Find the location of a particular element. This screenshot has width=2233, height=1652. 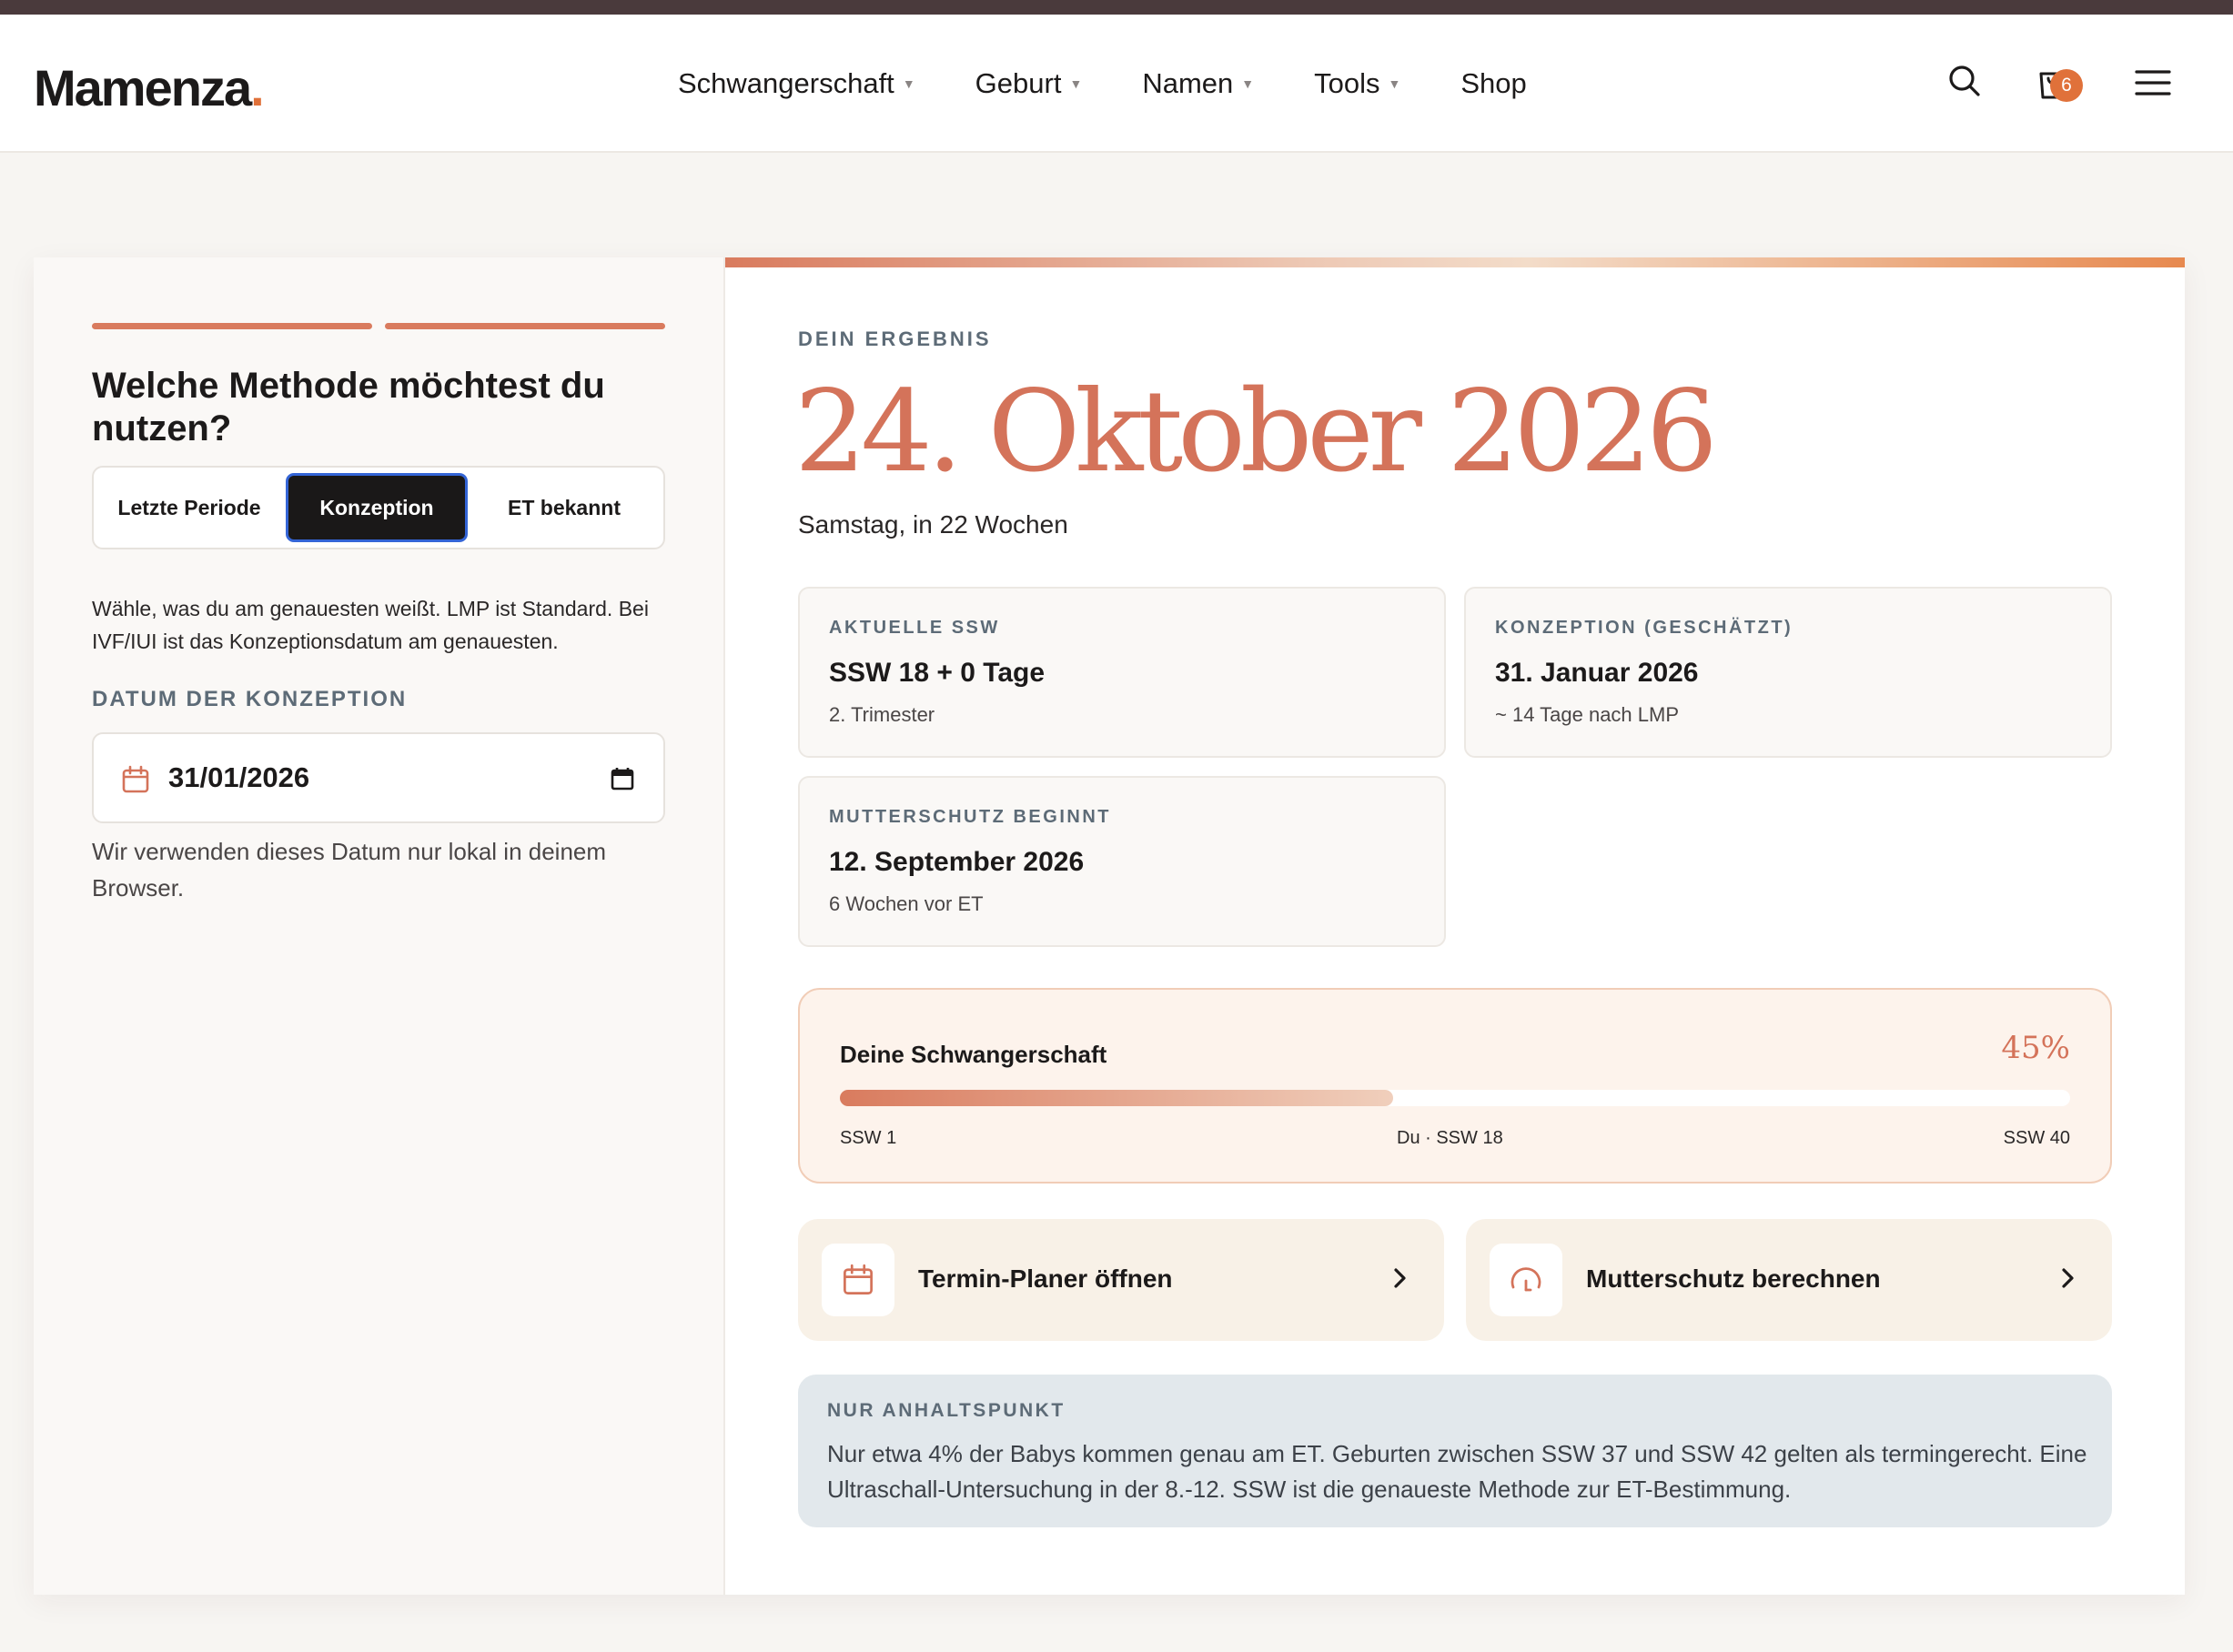

progress-end-label: SSW 40 is located at coordinates (2036, 1138).